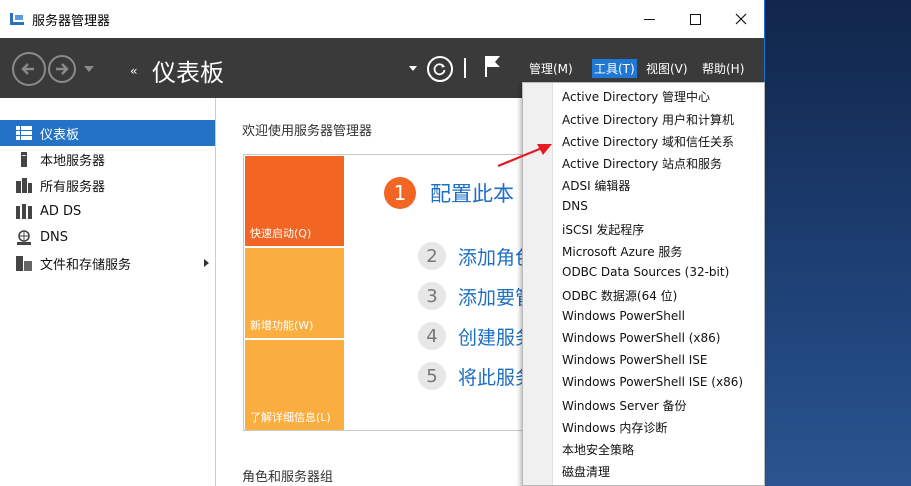  I want to click on menu-item-ad-users-computers: Active Directory 用户和计算机, so click(648, 119).